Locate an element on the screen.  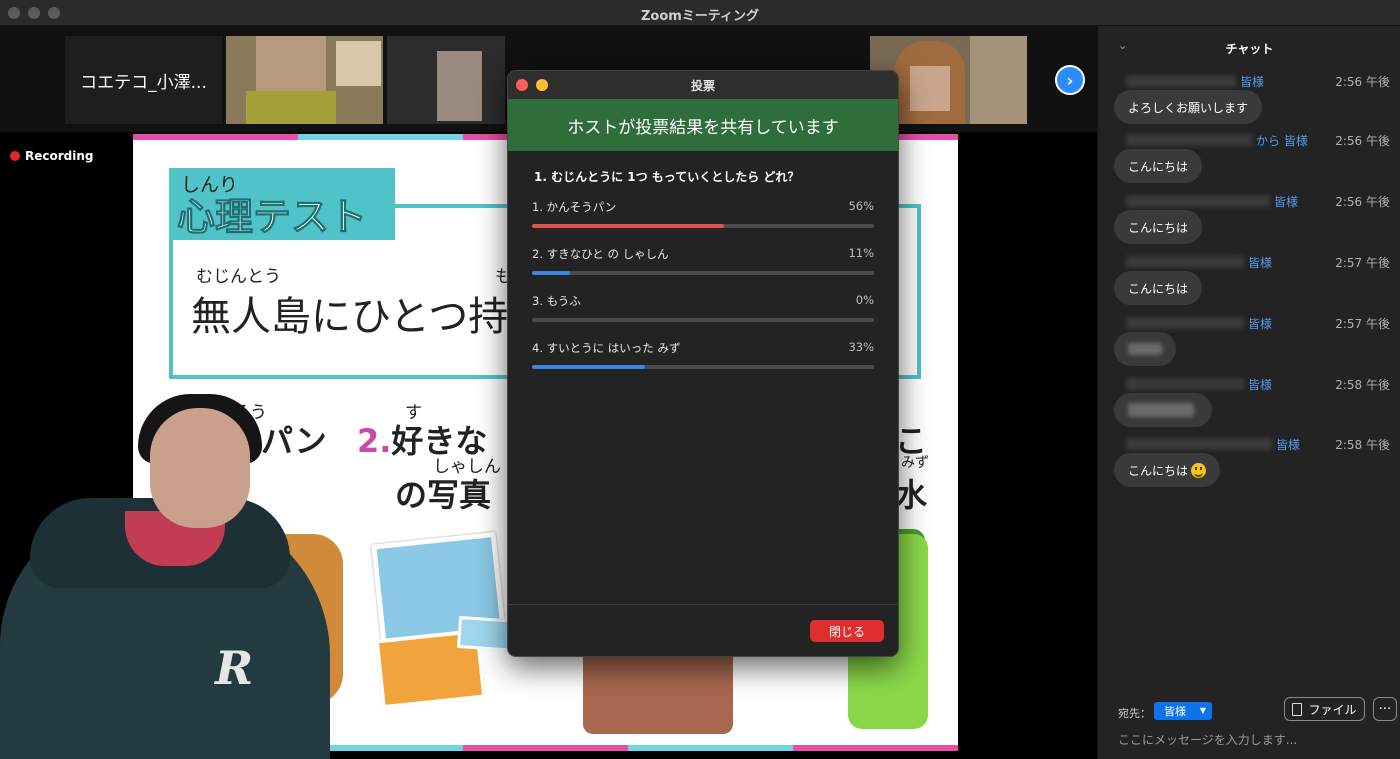
recipient-select: 皆様 ▼ is located at coordinates (1183, 711).